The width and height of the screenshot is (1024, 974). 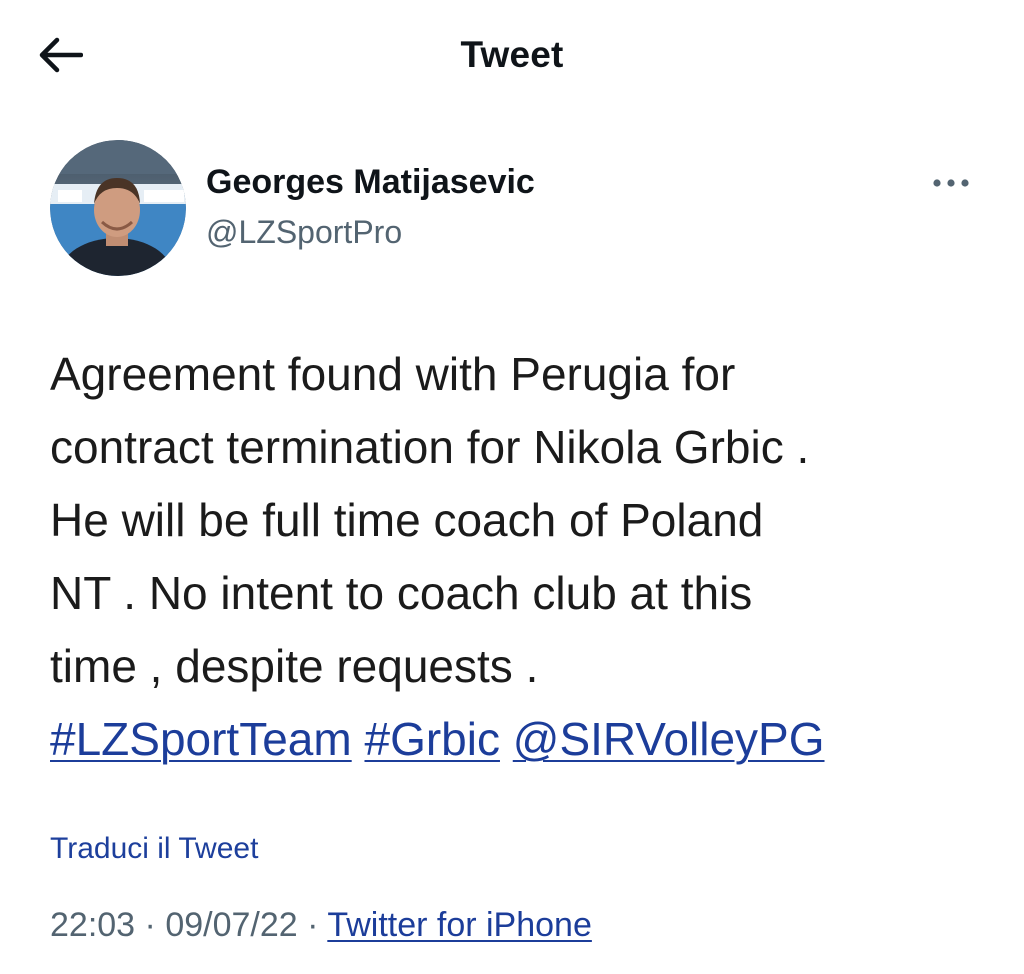 I want to click on top-bar: Tweet, so click(x=512, y=55).